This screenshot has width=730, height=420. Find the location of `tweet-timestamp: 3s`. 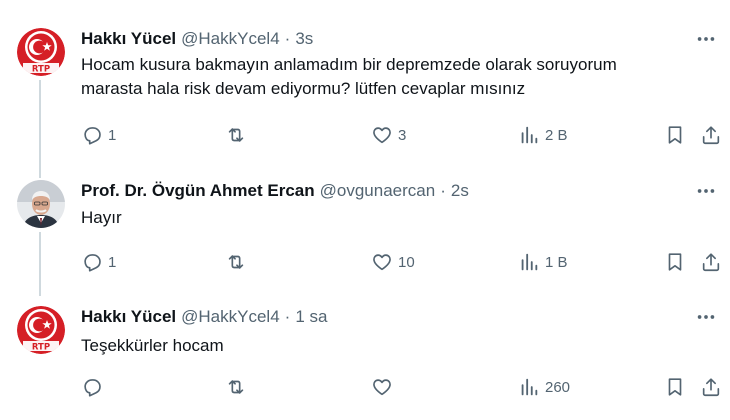

tweet-timestamp: 3s is located at coordinates (304, 39).